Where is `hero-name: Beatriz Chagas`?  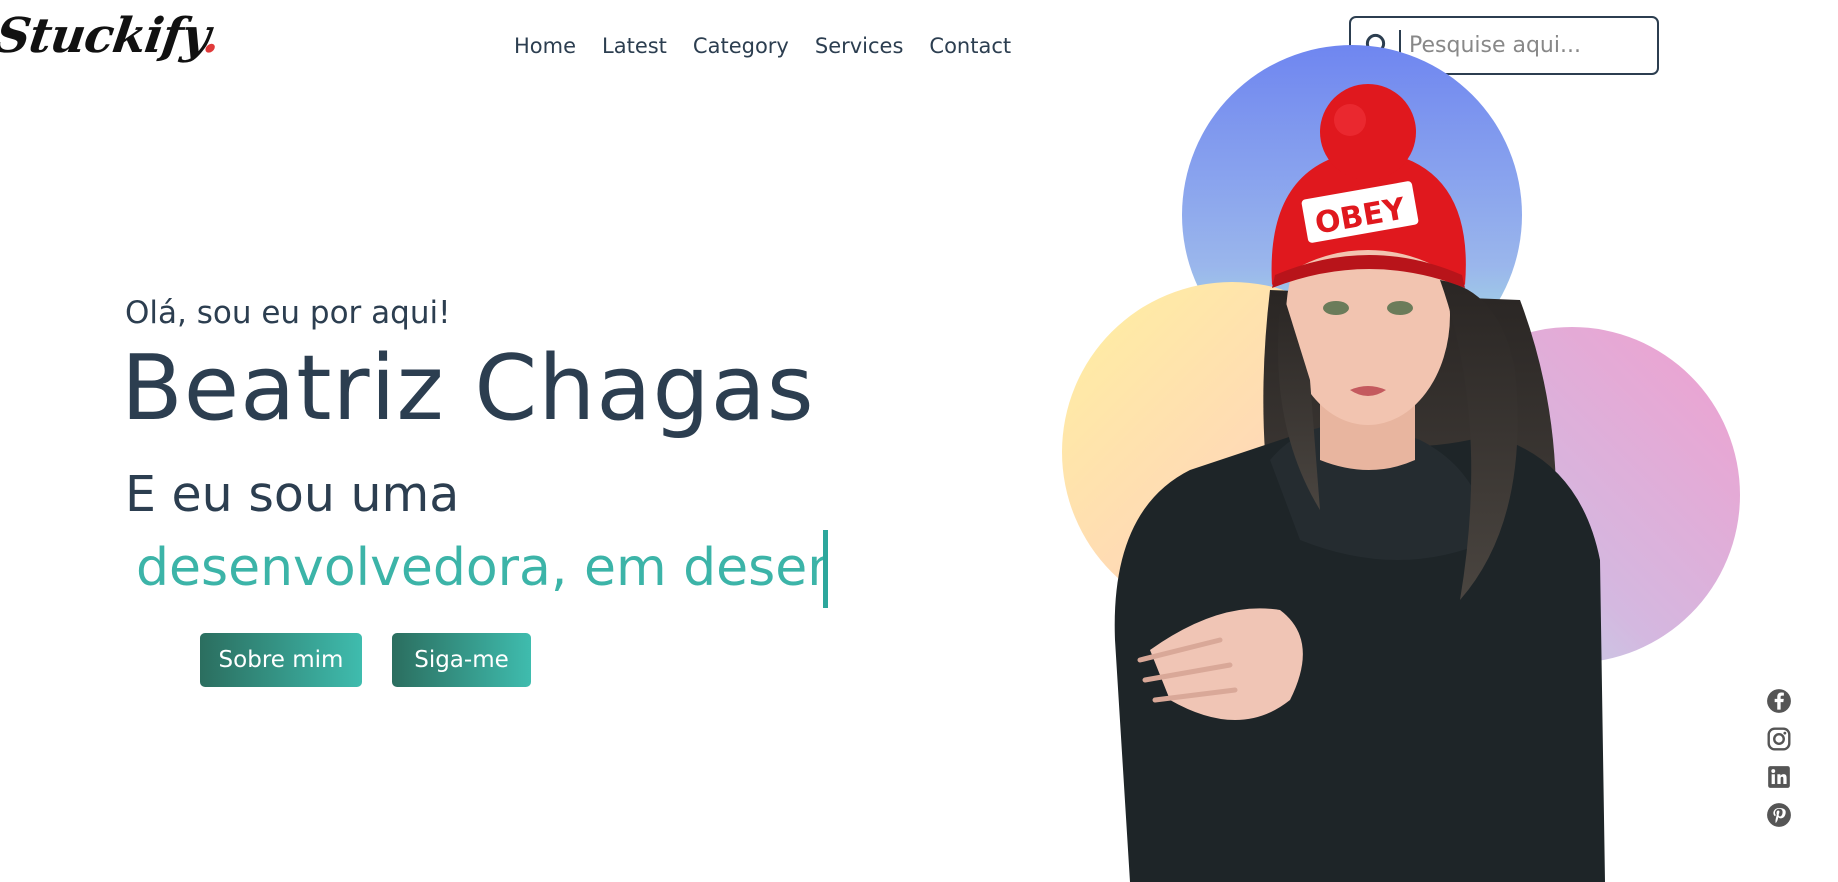 hero-name: Beatriz Chagas is located at coordinates (468, 388).